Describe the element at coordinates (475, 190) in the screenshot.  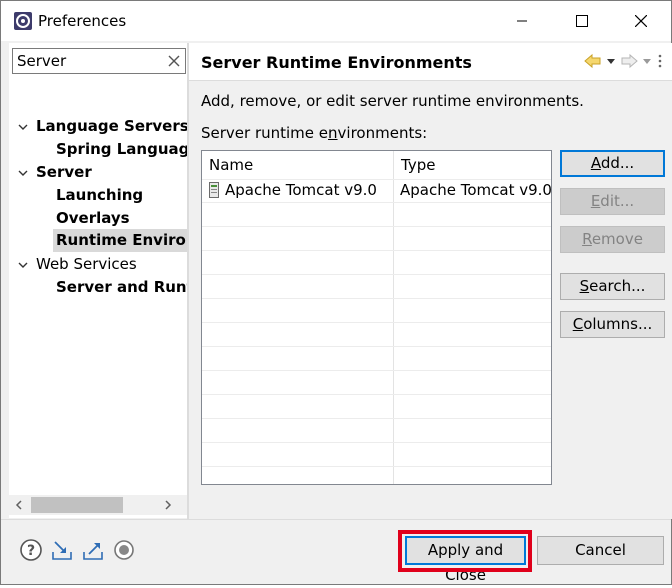
I see `runtime-type-cell: Apache Tomcat v9.0` at that location.